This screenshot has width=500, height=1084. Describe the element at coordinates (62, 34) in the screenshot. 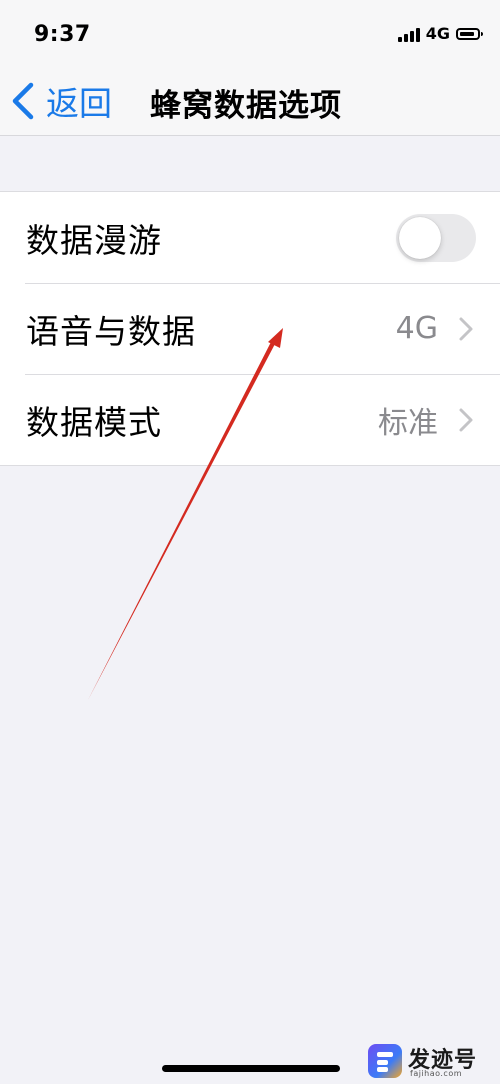

I see `status-time: 9:37` at that location.